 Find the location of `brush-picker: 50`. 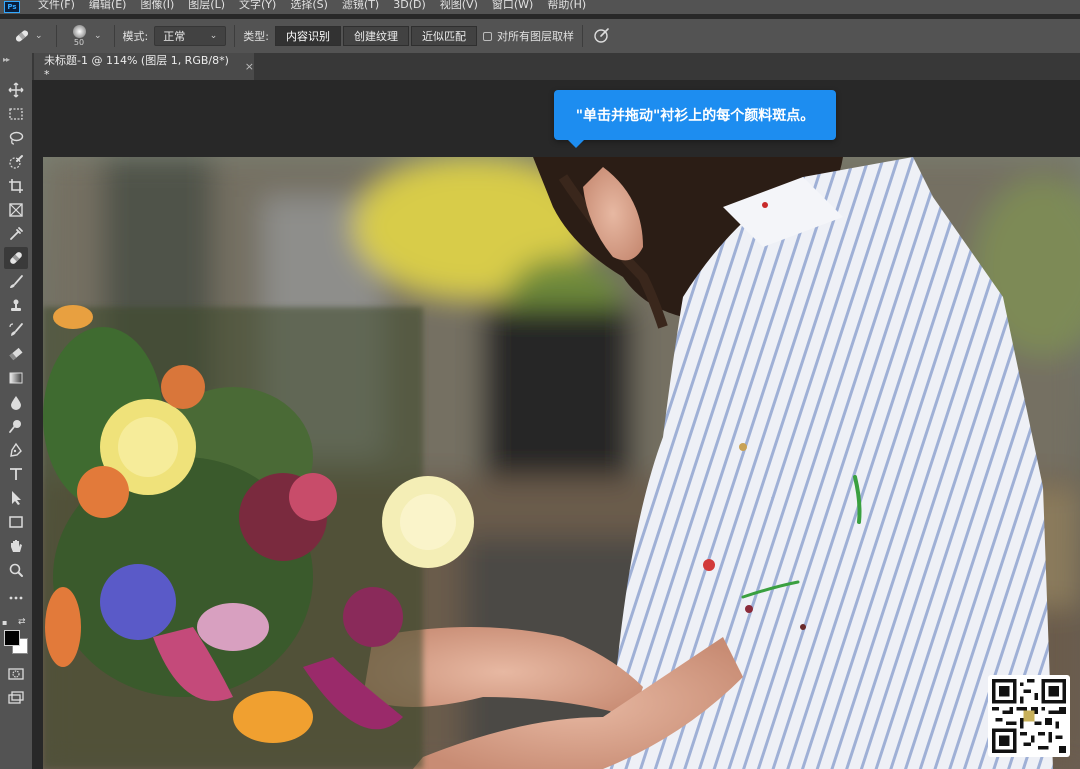

brush-picker: 50 is located at coordinates (79, 36).